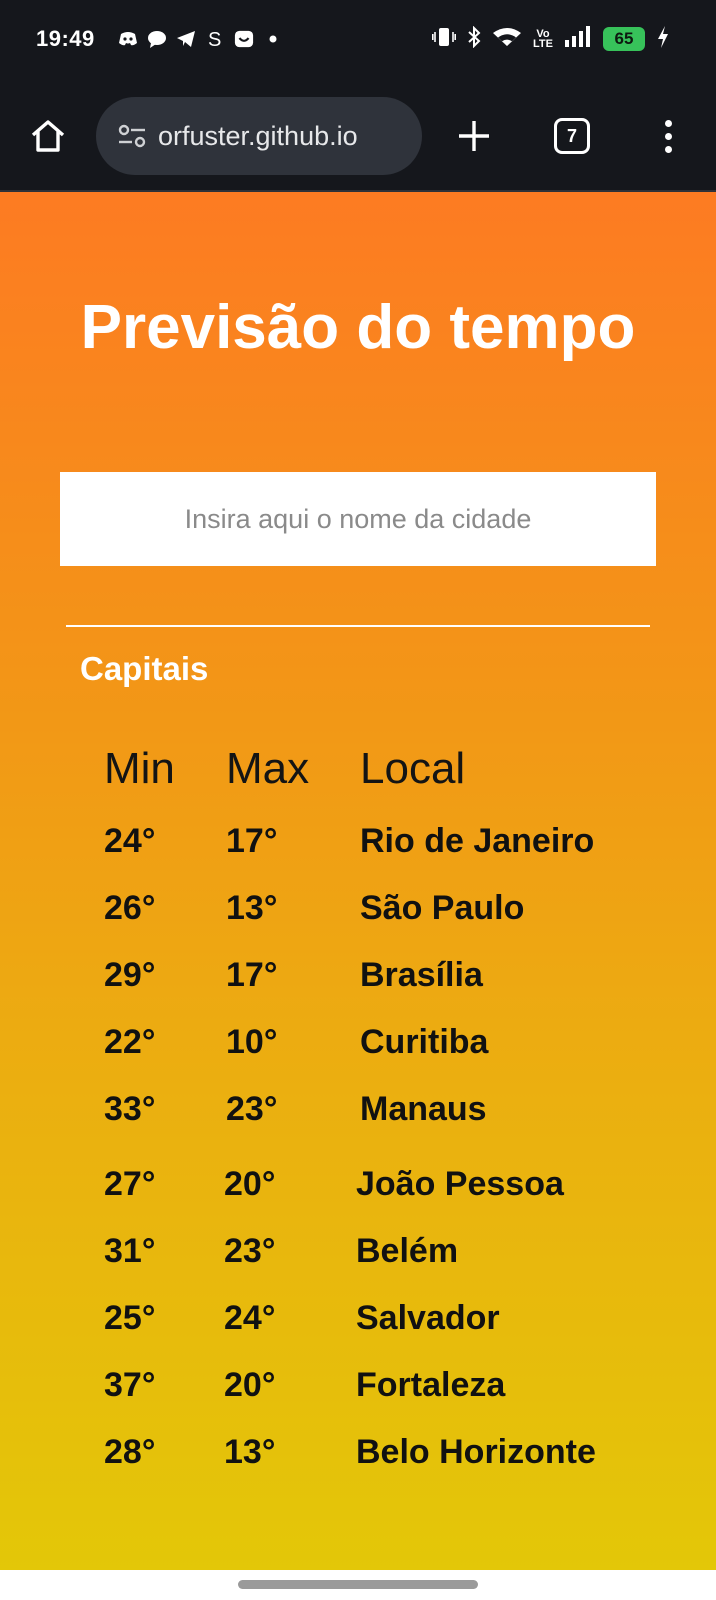 This screenshot has width=716, height=1600. I want to click on vibrate-icon, so click(444, 39).